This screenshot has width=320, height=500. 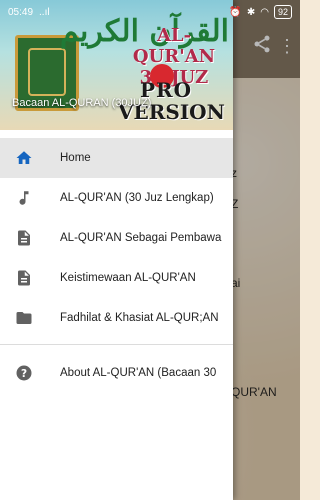 I want to click on menu-label: Keistimewaan AL-QUR'AN, so click(x=128, y=278).